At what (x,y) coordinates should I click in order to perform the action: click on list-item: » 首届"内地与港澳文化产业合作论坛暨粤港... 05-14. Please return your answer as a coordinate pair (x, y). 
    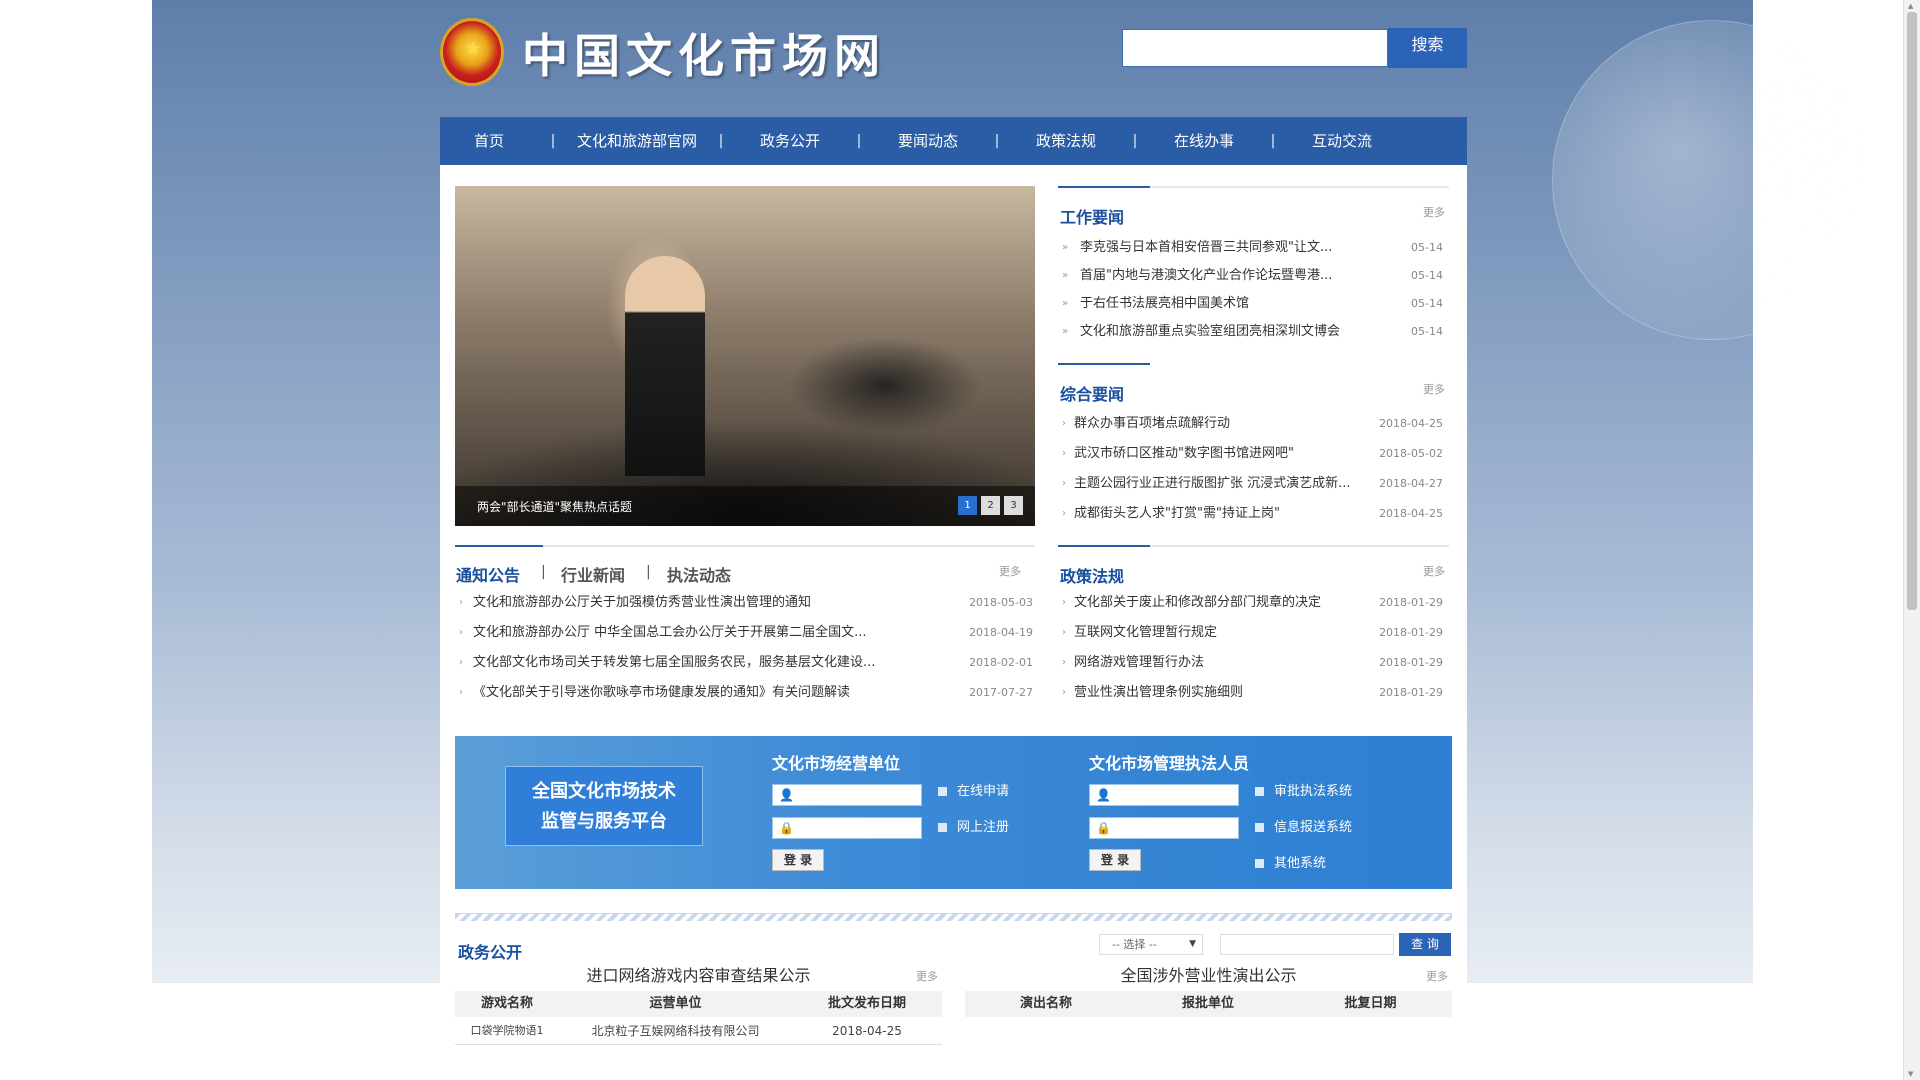
    Looking at the image, I should click on (1253, 276).